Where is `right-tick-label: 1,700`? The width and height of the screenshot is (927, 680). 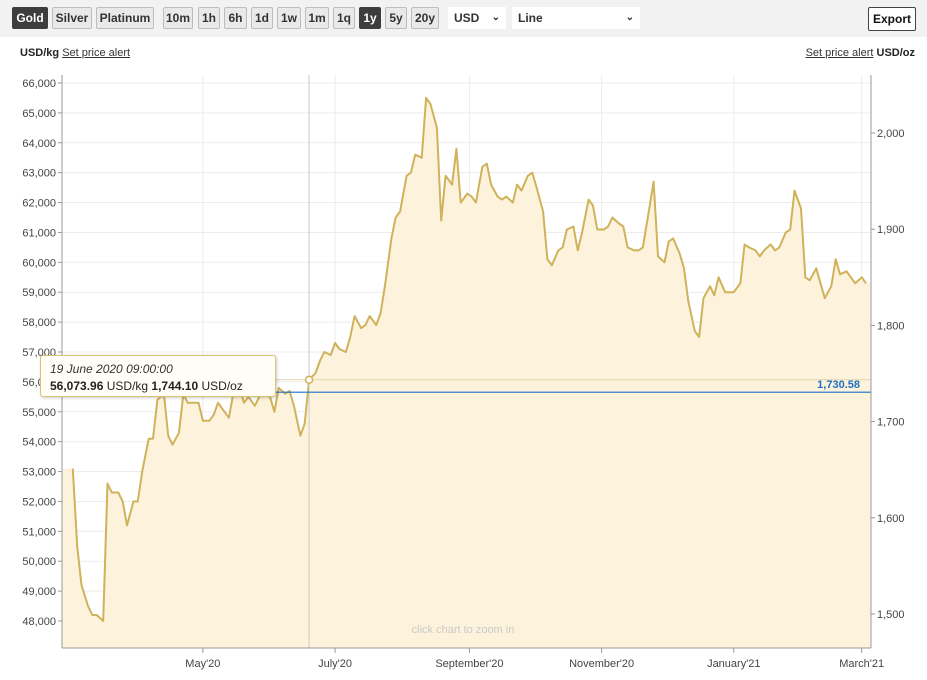
right-tick-label: 1,700 is located at coordinates (891, 423).